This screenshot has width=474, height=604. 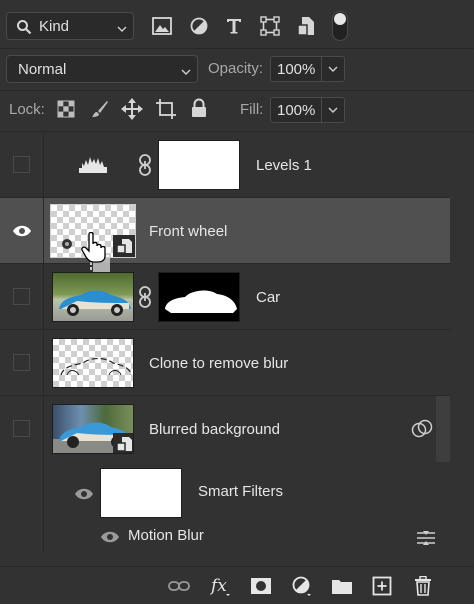 What do you see at coordinates (302, 586) in the screenshot?
I see `new-adjustment-icon` at bounding box center [302, 586].